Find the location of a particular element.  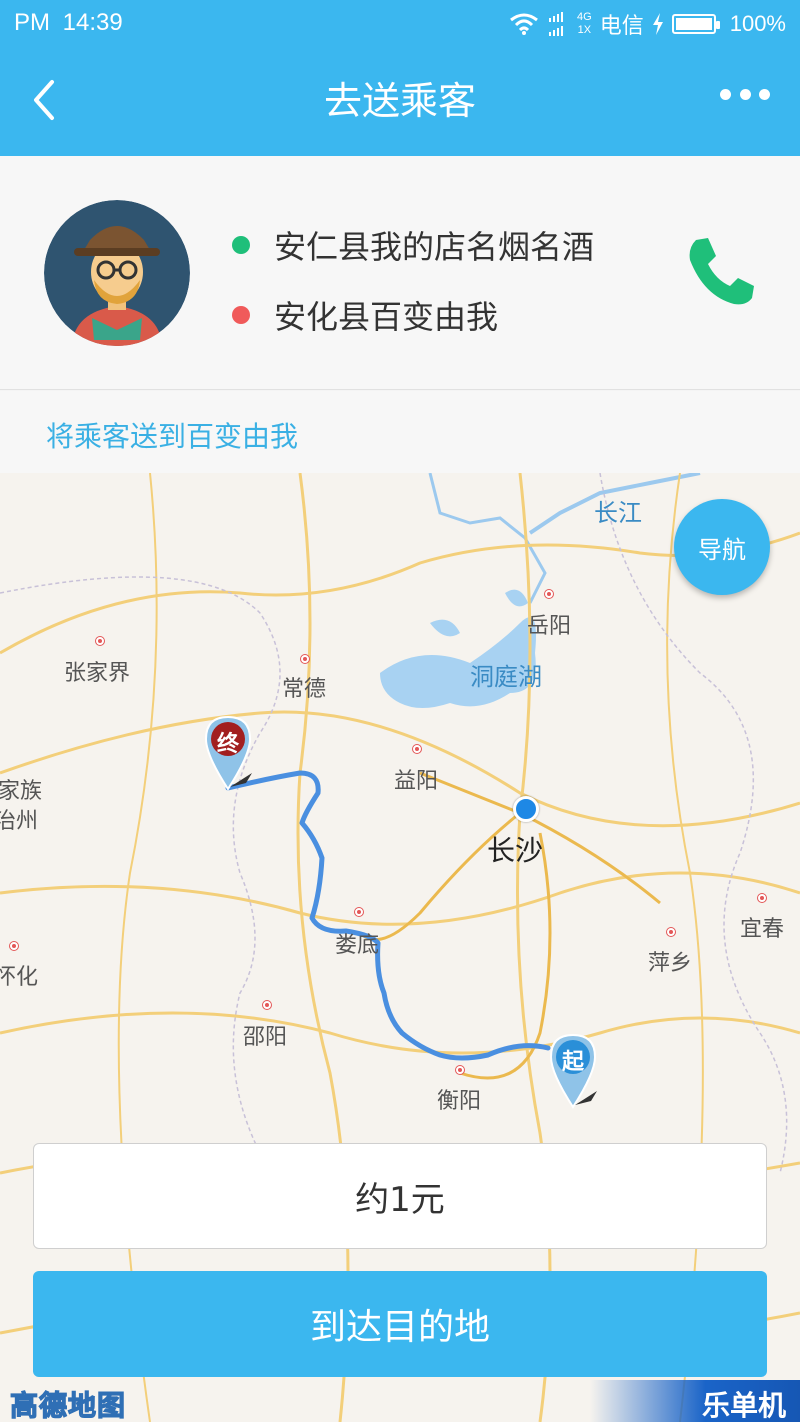

more-button is located at coordinates (745, 94).